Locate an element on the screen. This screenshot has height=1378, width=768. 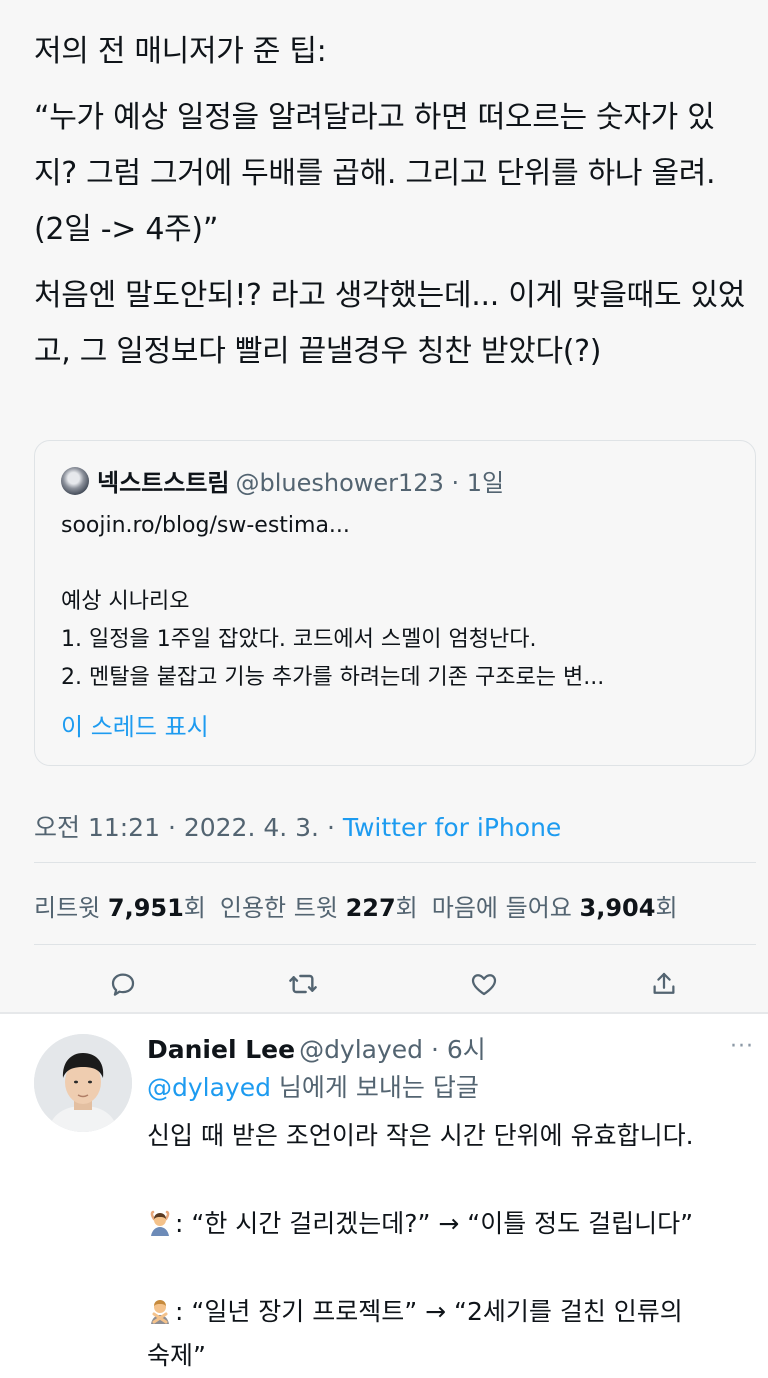
reply-line: 신입 때 받은 조언이라 작은 시간 단위에 유효합니다. is located at coordinates (420, 1135).